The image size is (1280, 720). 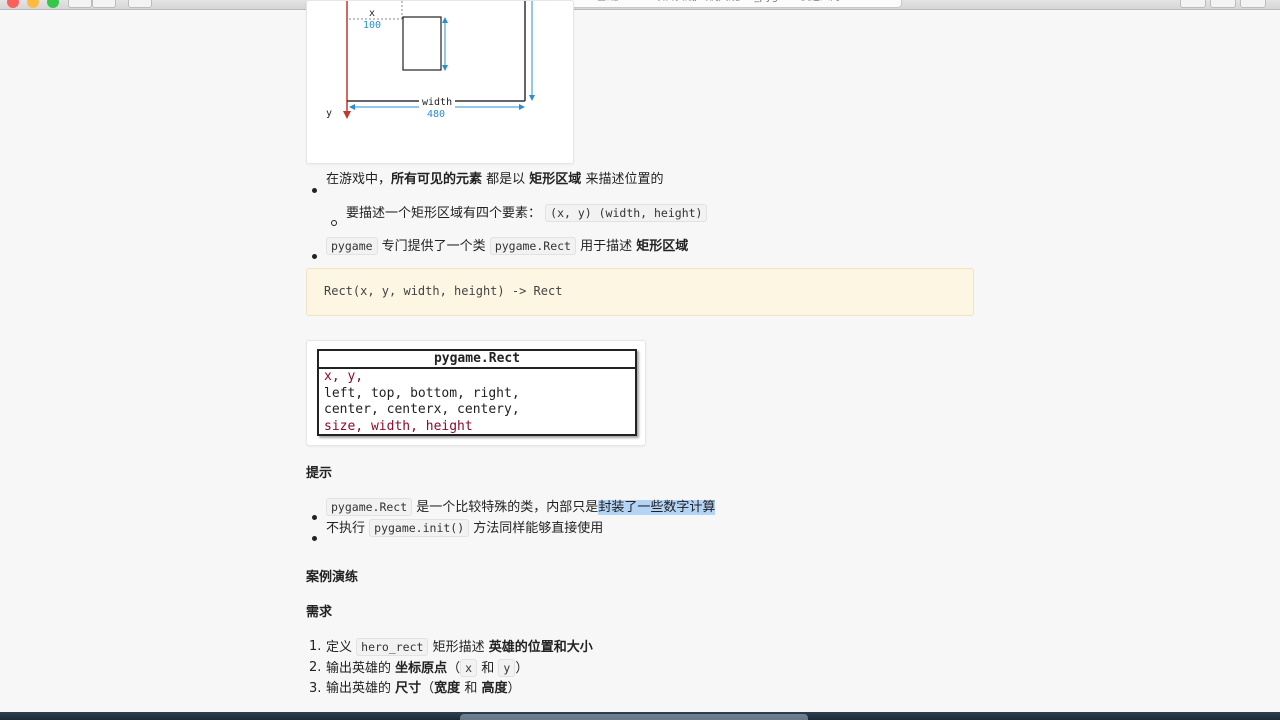 I want to click on close-window-icon, so click(x=13, y=4).